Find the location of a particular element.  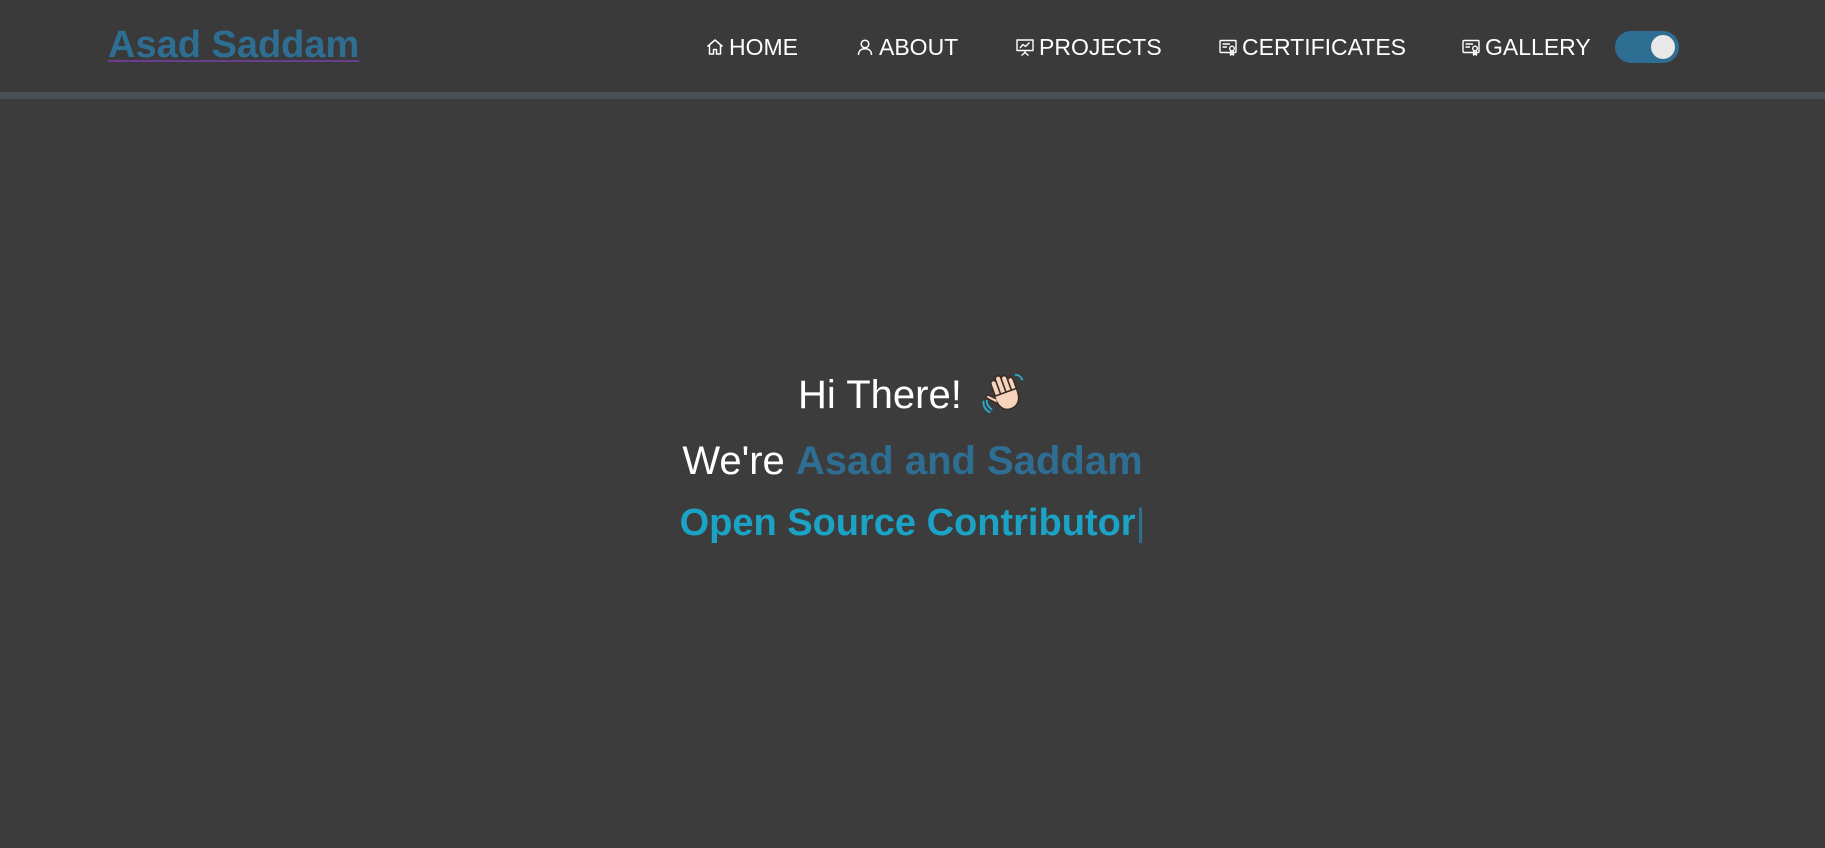

hero-intro: We're Asad and Saddam is located at coordinates (912, 461).